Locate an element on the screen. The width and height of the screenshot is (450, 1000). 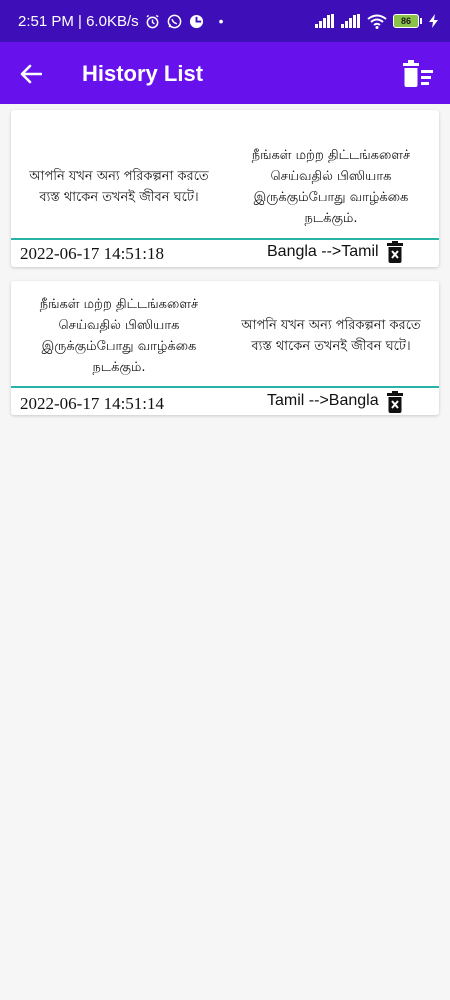
whatsapp-icon is located at coordinates (175, 21).